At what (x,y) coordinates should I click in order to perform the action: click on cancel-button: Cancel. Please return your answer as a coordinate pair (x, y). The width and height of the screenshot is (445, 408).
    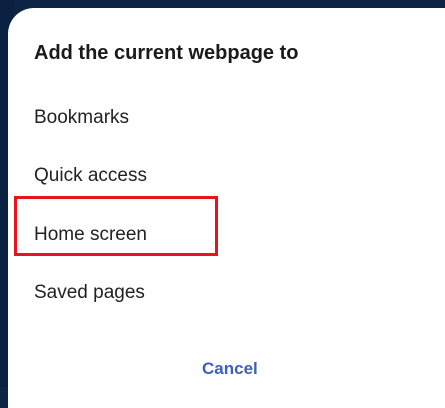
    Looking at the image, I should click on (230, 369).